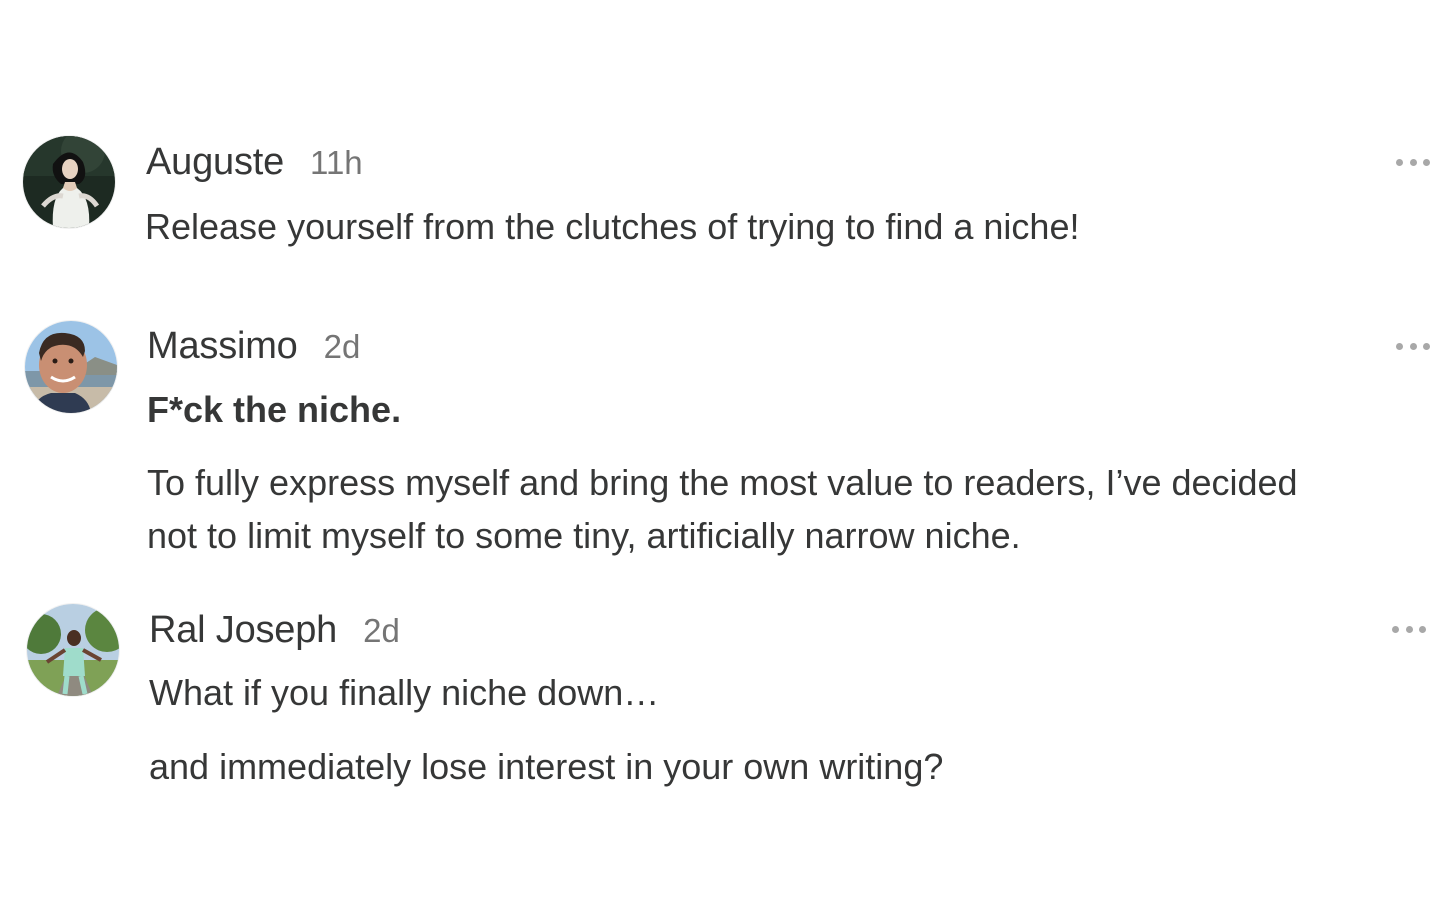 The height and width of the screenshot is (900, 1456). I want to click on timestamp: 2d, so click(381, 631).